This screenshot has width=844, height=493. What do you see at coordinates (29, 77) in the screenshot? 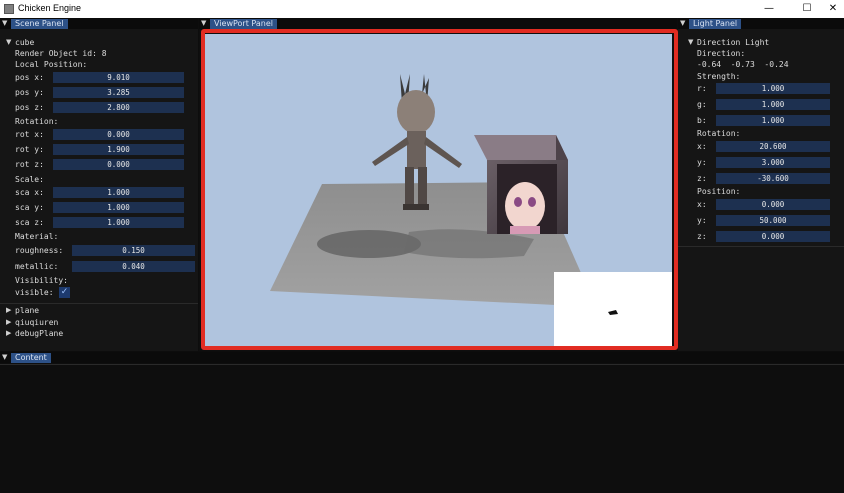
I see `pos-x-label: pos x:` at bounding box center [29, 77].